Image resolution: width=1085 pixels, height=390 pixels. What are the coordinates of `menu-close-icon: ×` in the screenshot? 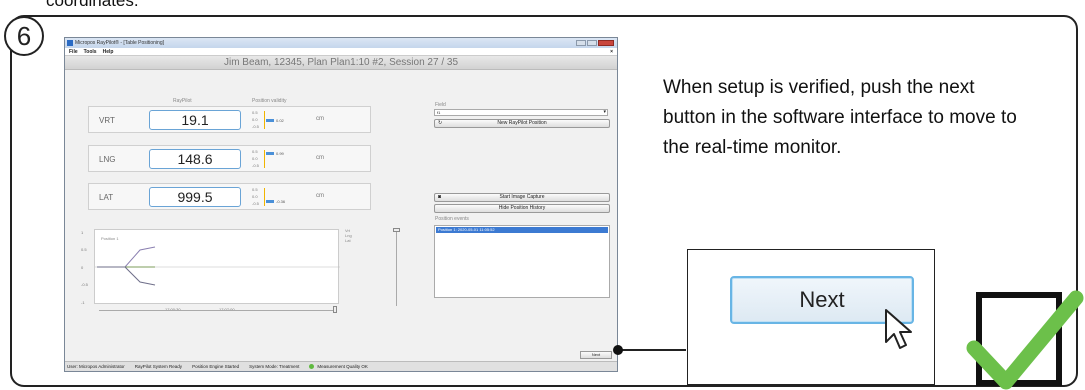 It's located at (611, 52).